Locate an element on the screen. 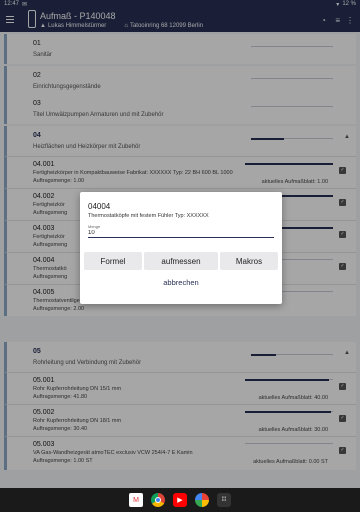 This screenshot has height=512, width=360. cancel-button: abbrechen is located at coordinates (181, 282).